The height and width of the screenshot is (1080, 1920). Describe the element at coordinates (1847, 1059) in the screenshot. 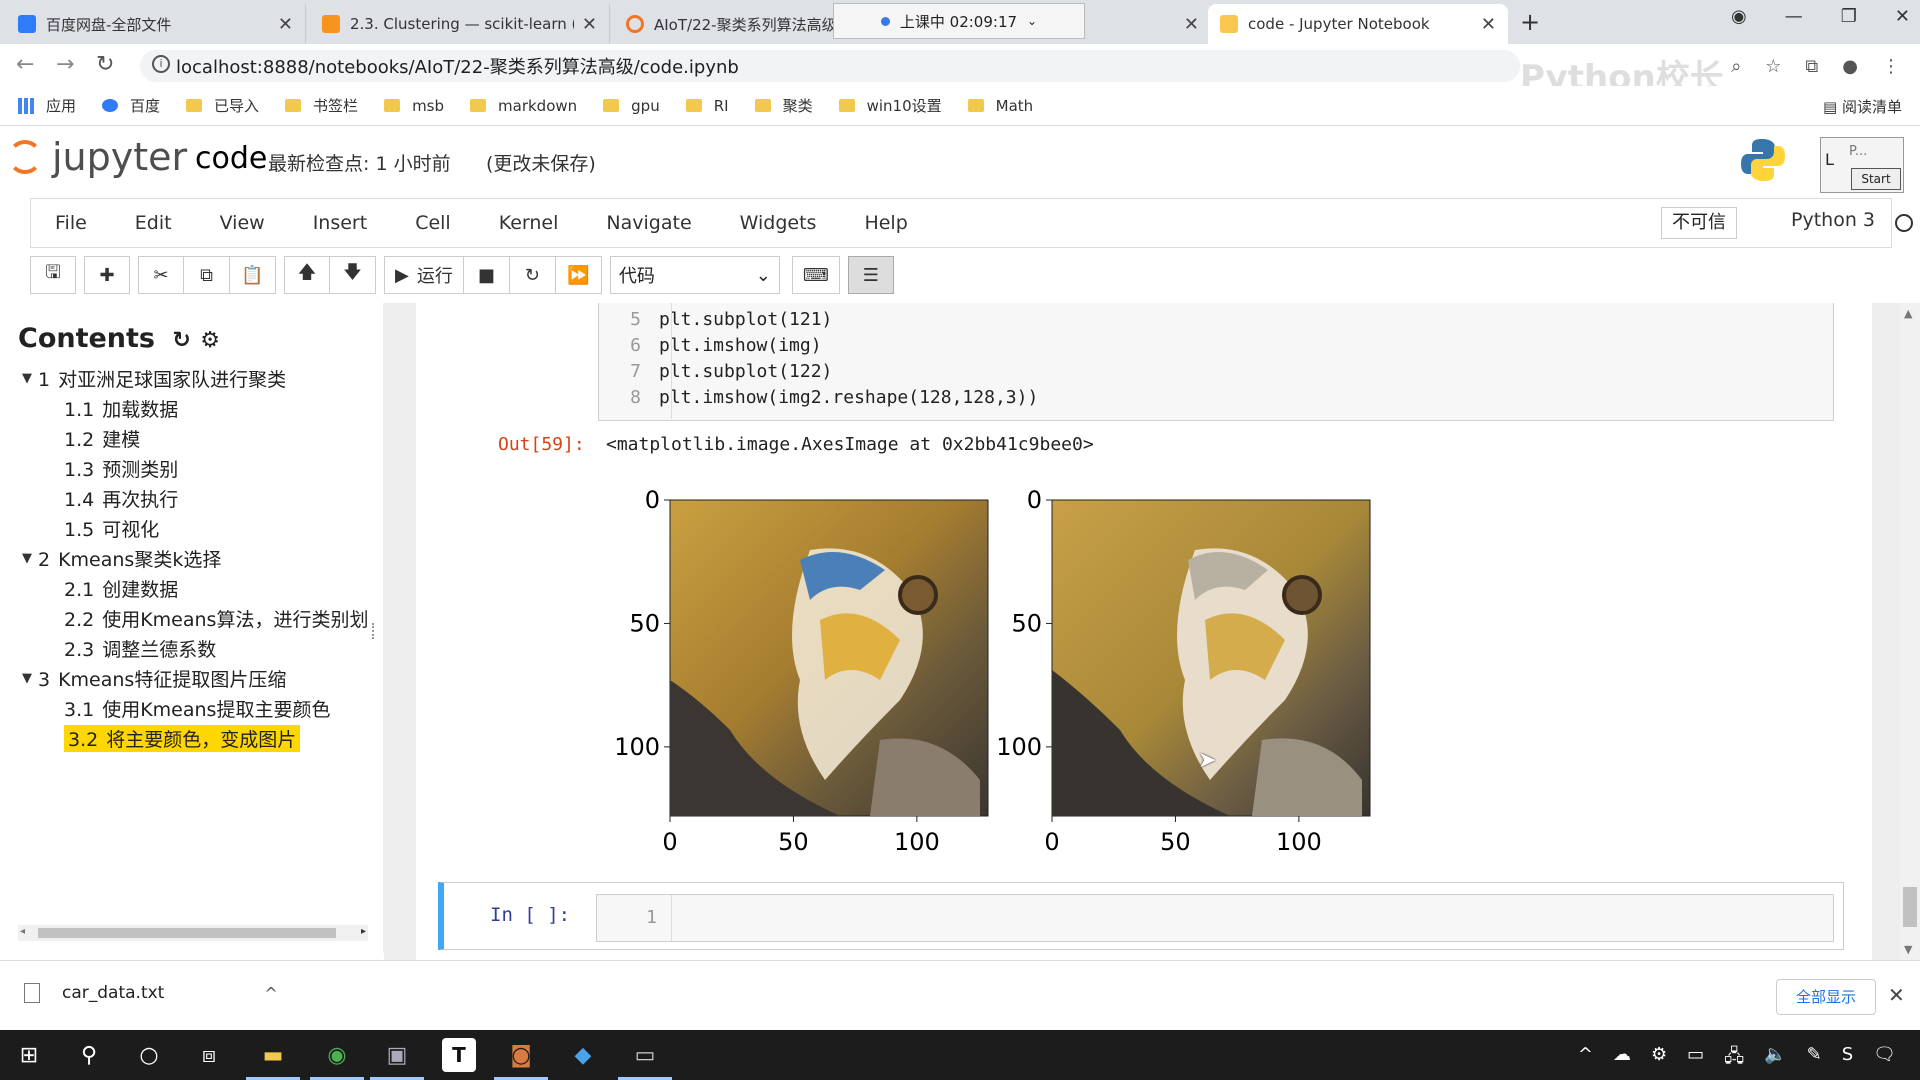

I see `input-method-icon: S` at that location.